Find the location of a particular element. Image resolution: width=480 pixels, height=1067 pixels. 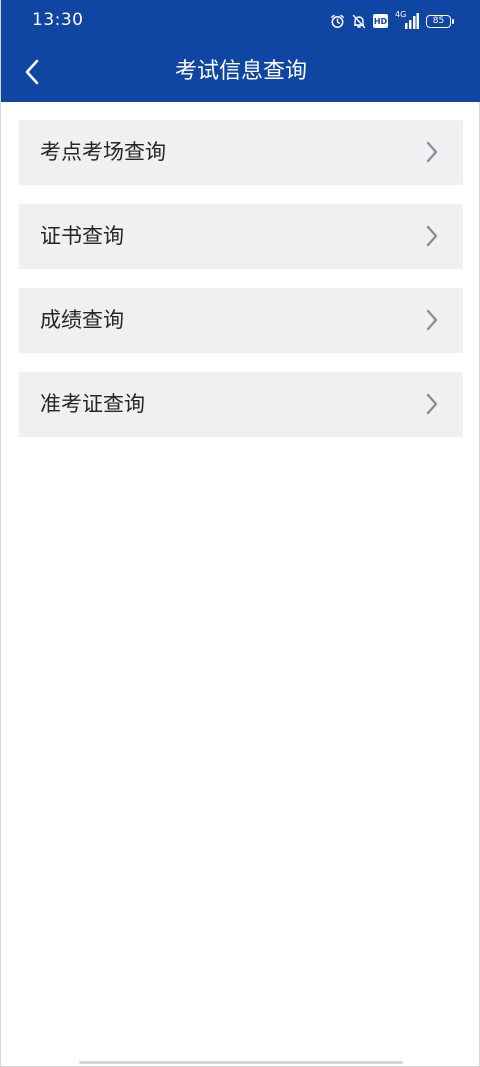

menu-item-label: 准考证查询 is located at coordinates (92, 404).